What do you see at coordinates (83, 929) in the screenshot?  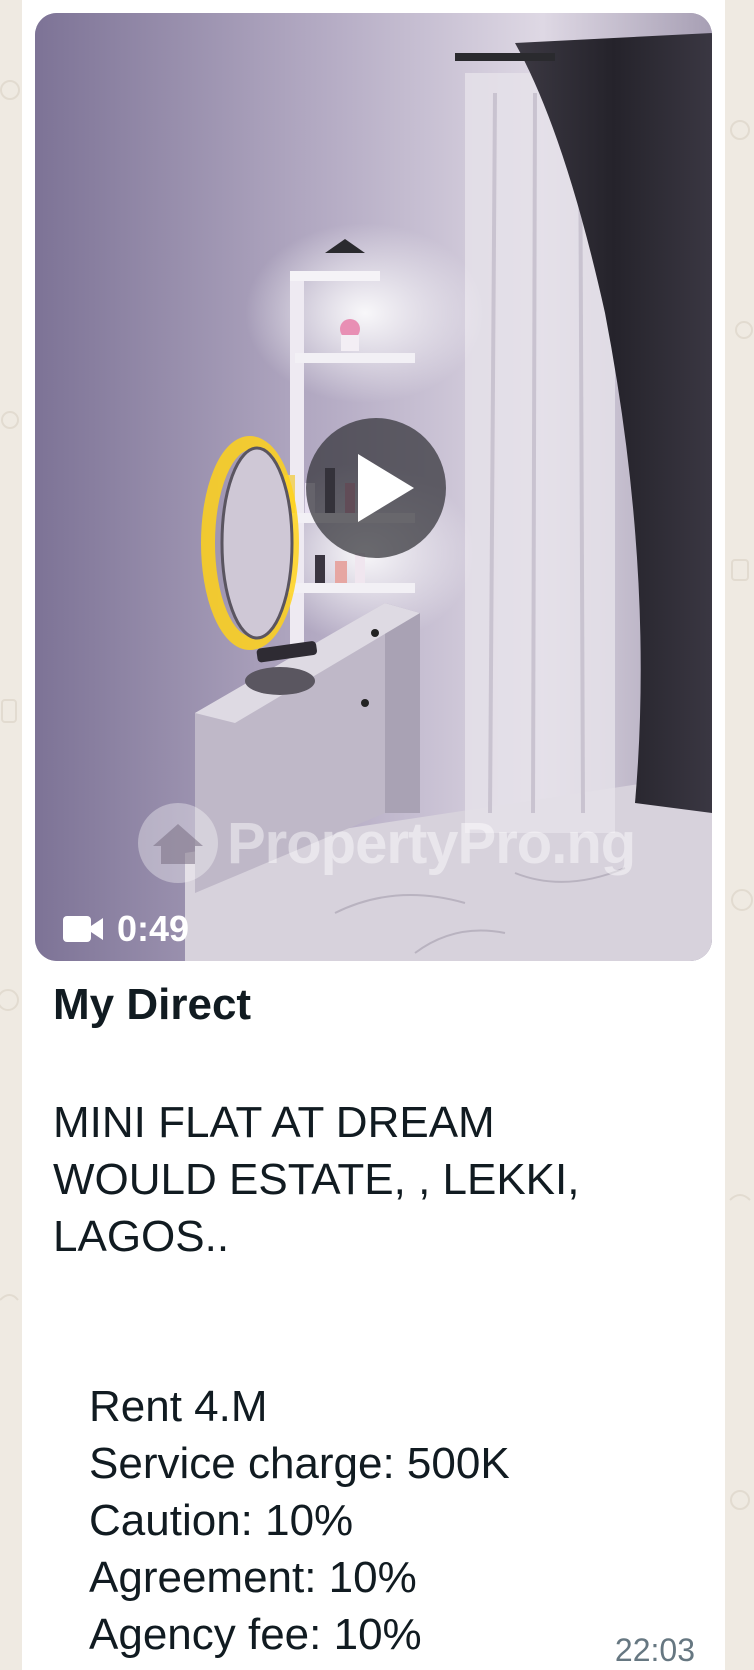 I see `video-camera-icon` at bounding box center [83, 929].